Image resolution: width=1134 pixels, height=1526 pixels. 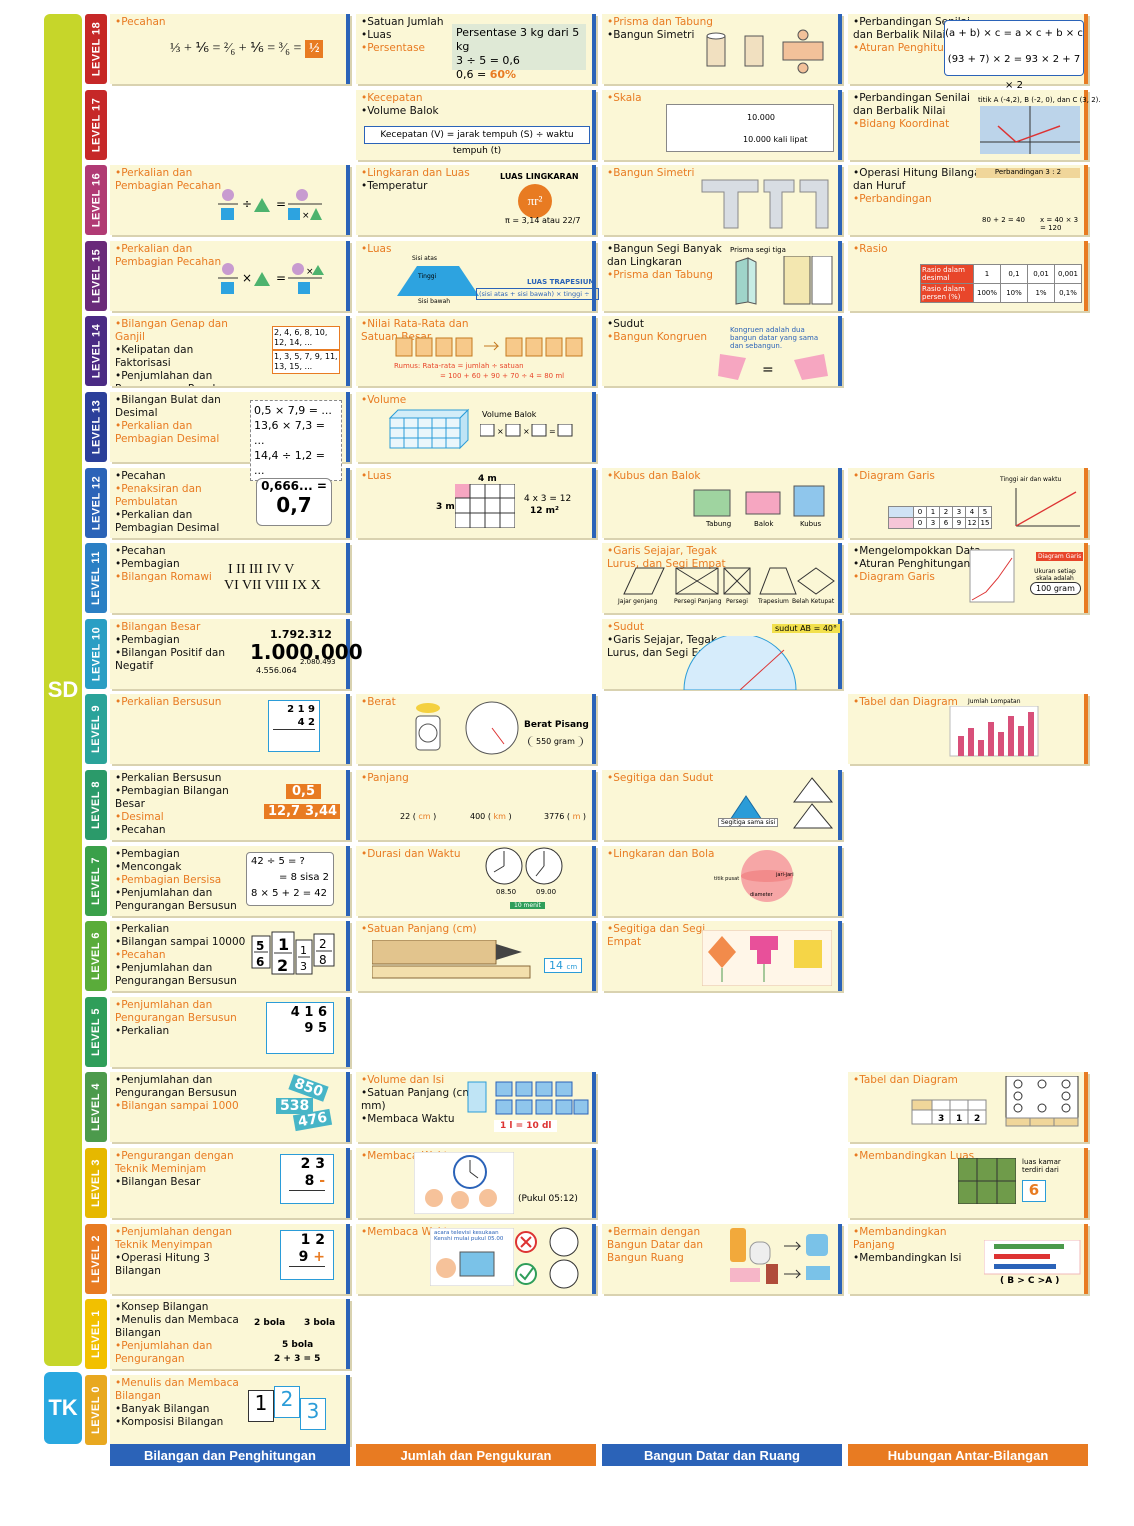 I want to click on topic-item: •Pembagian Bersisa, so click(x=168, y=879).